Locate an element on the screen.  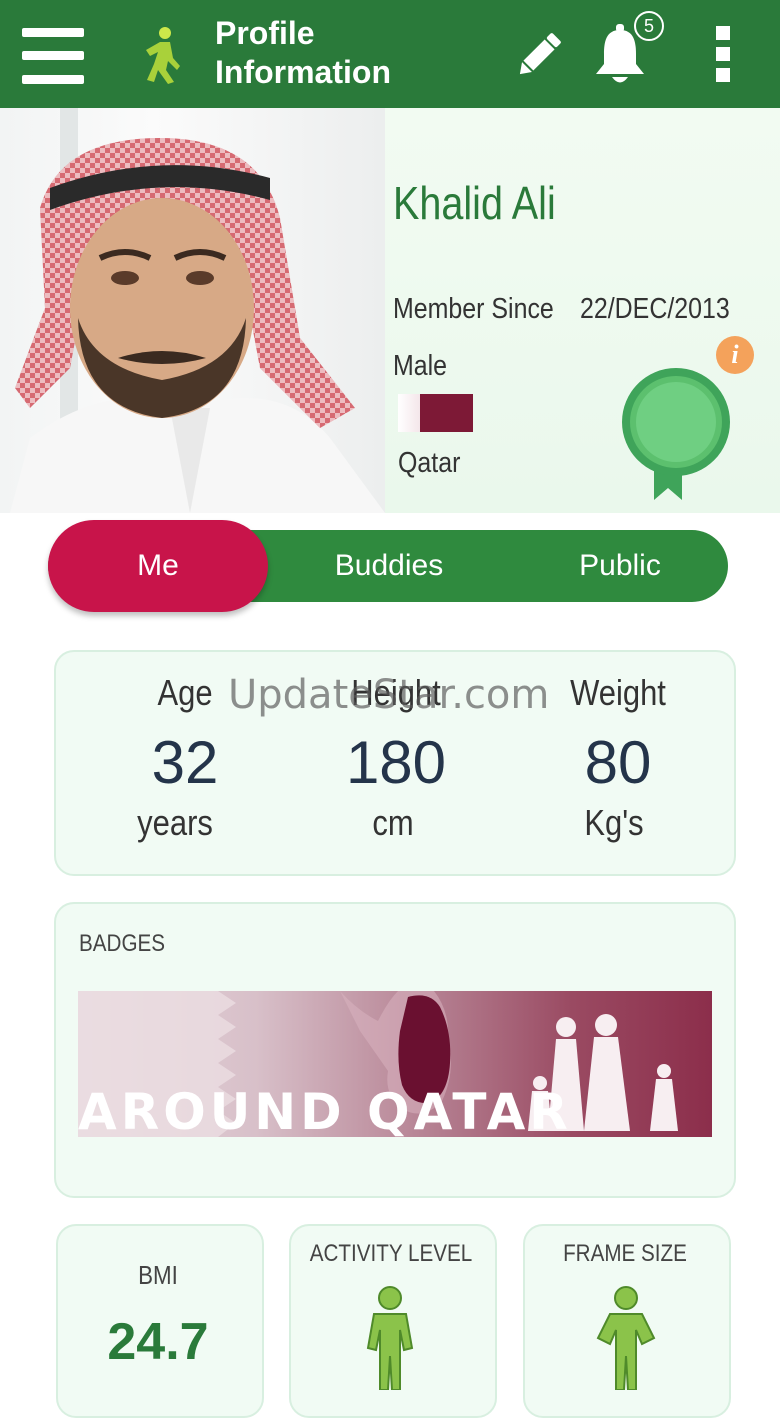
page-title-line1: Profile is located at coordinates (265, 33).